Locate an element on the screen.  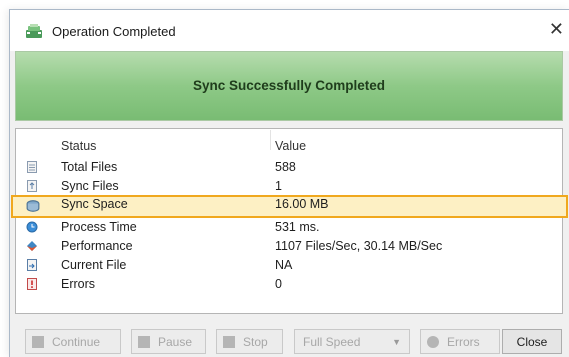
pause-icon is located at coordinates (144, 342).